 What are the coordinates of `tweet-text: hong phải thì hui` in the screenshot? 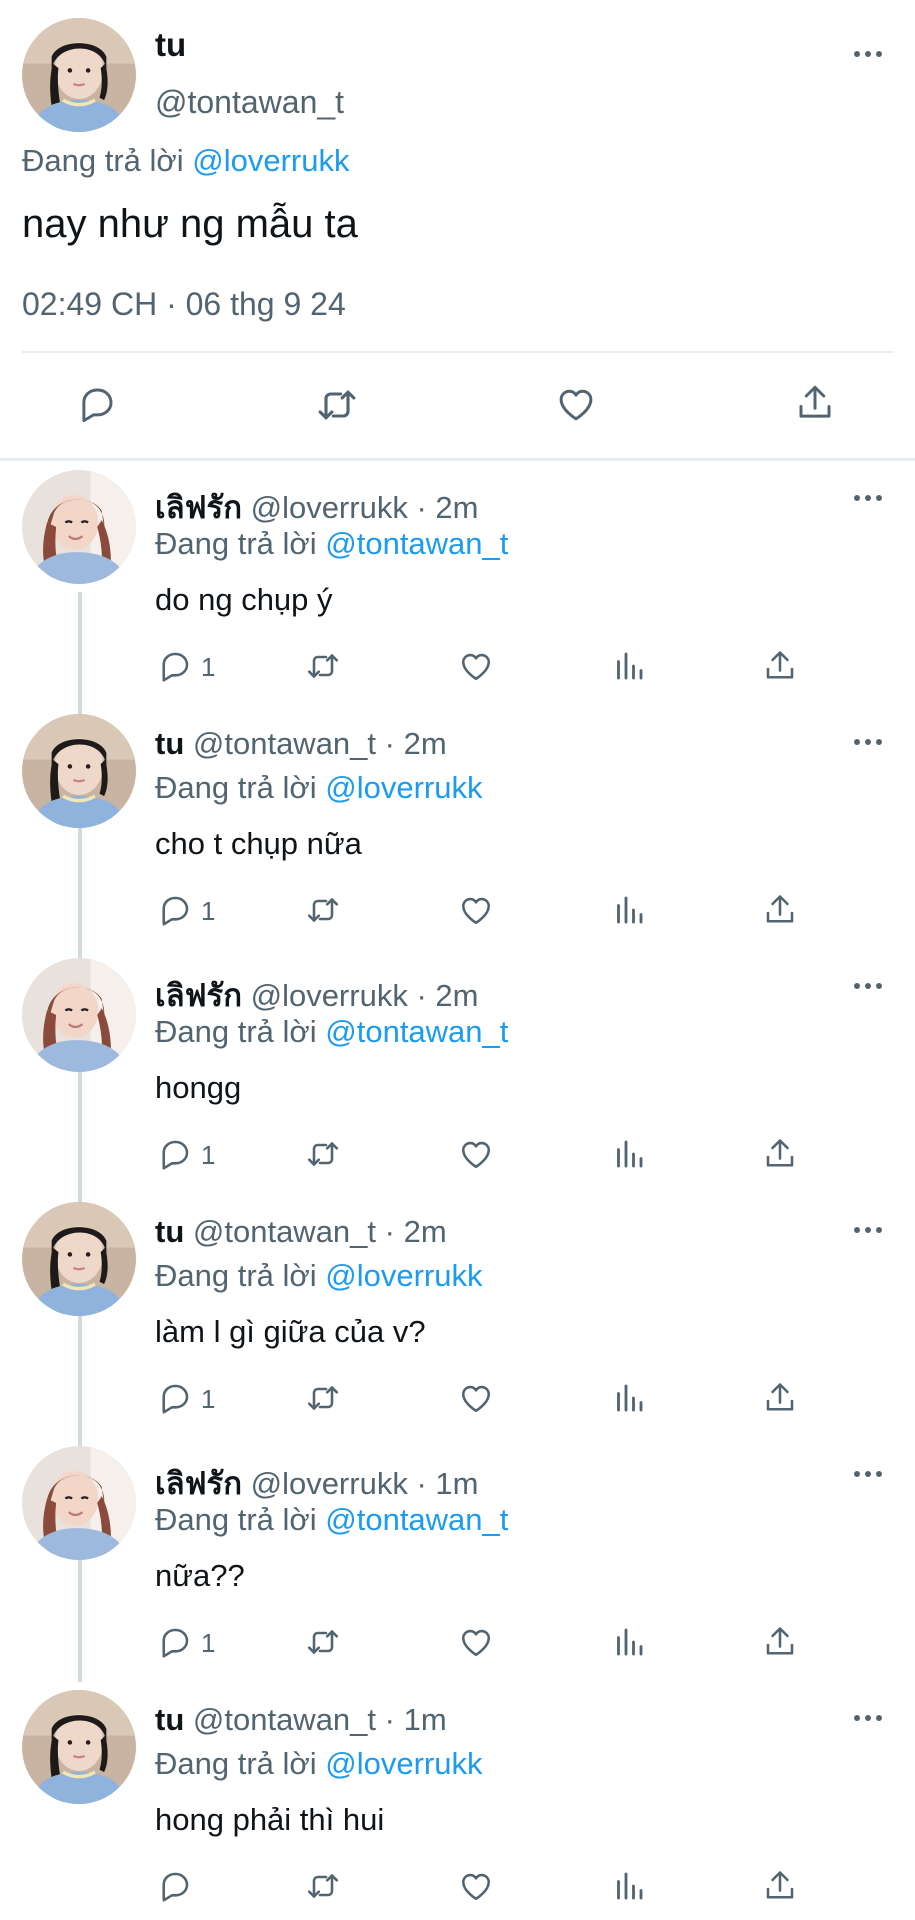 It's located at (270, 1819).